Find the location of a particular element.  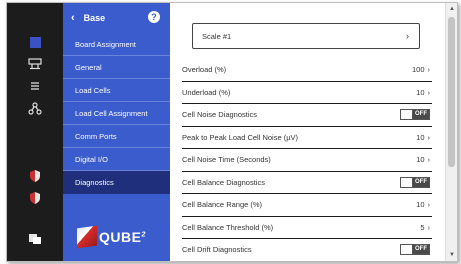

scroll-up-icon: ▲ is located at coordinates (451, 9).